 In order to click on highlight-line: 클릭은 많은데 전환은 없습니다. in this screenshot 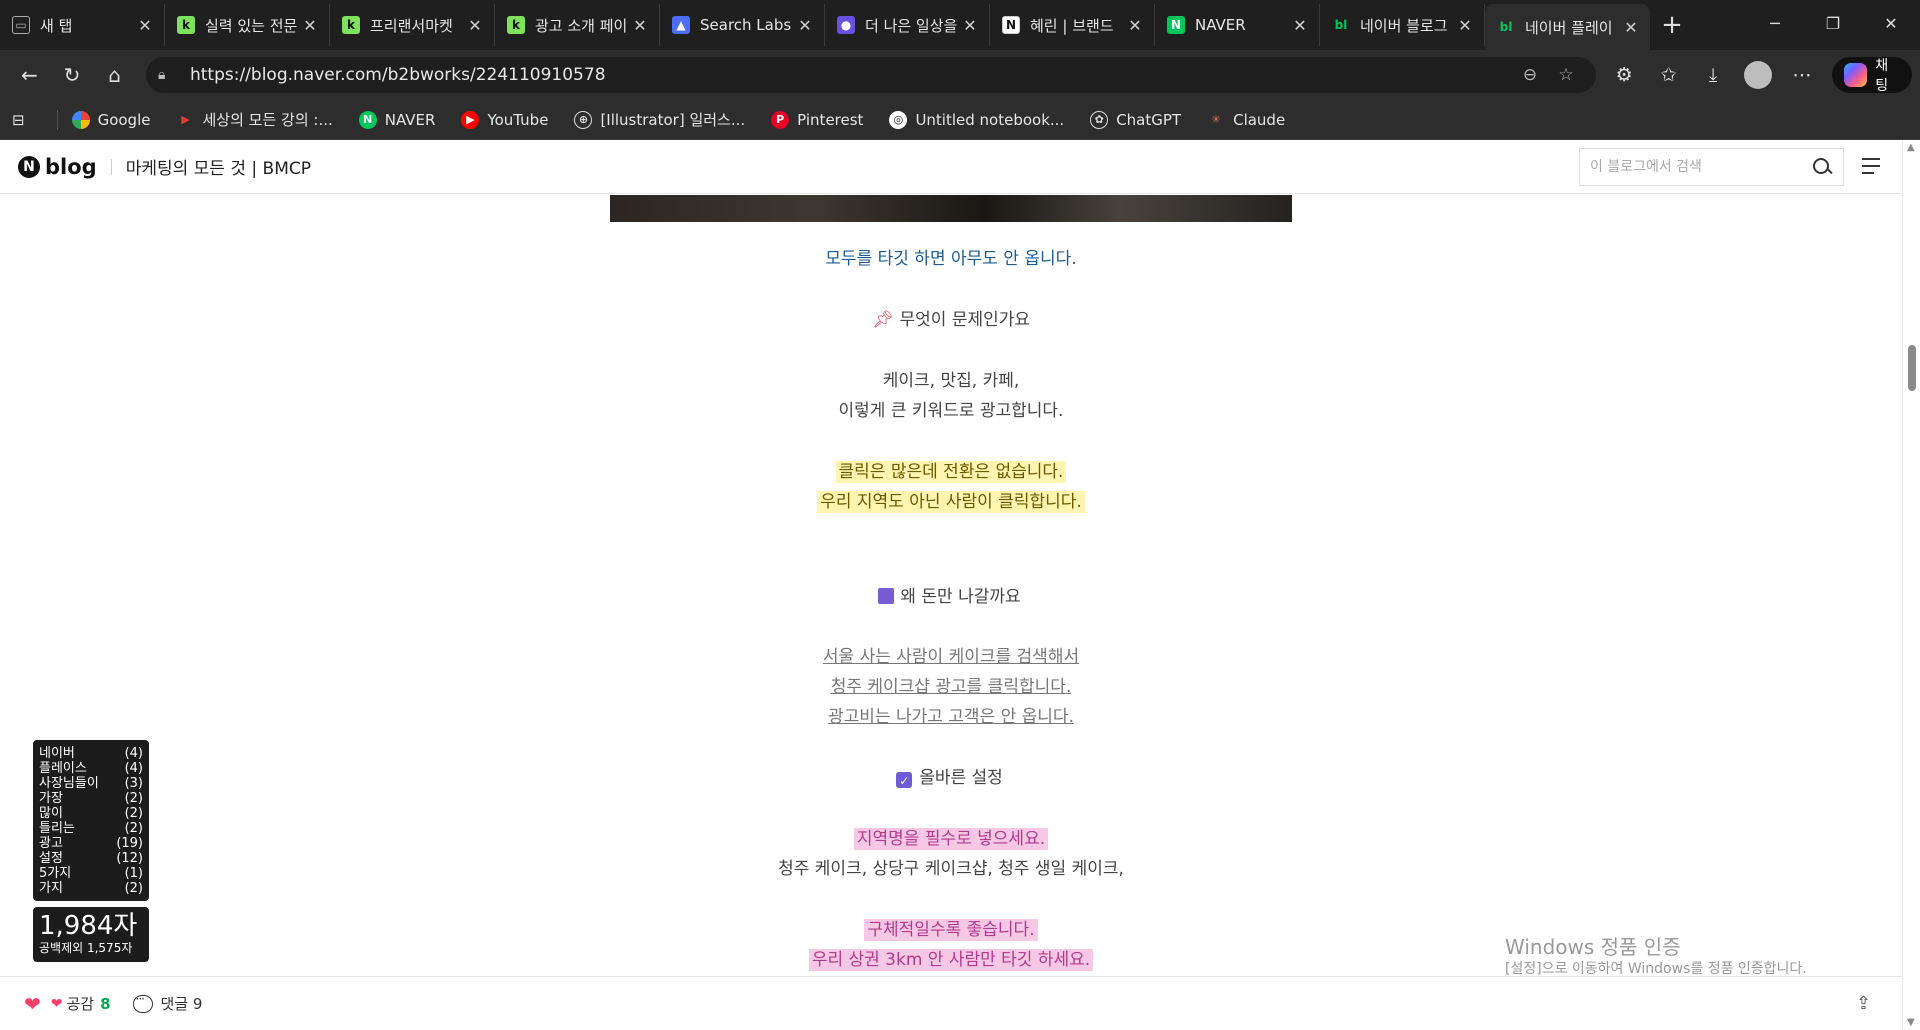, I will do `click(951, 472)`.